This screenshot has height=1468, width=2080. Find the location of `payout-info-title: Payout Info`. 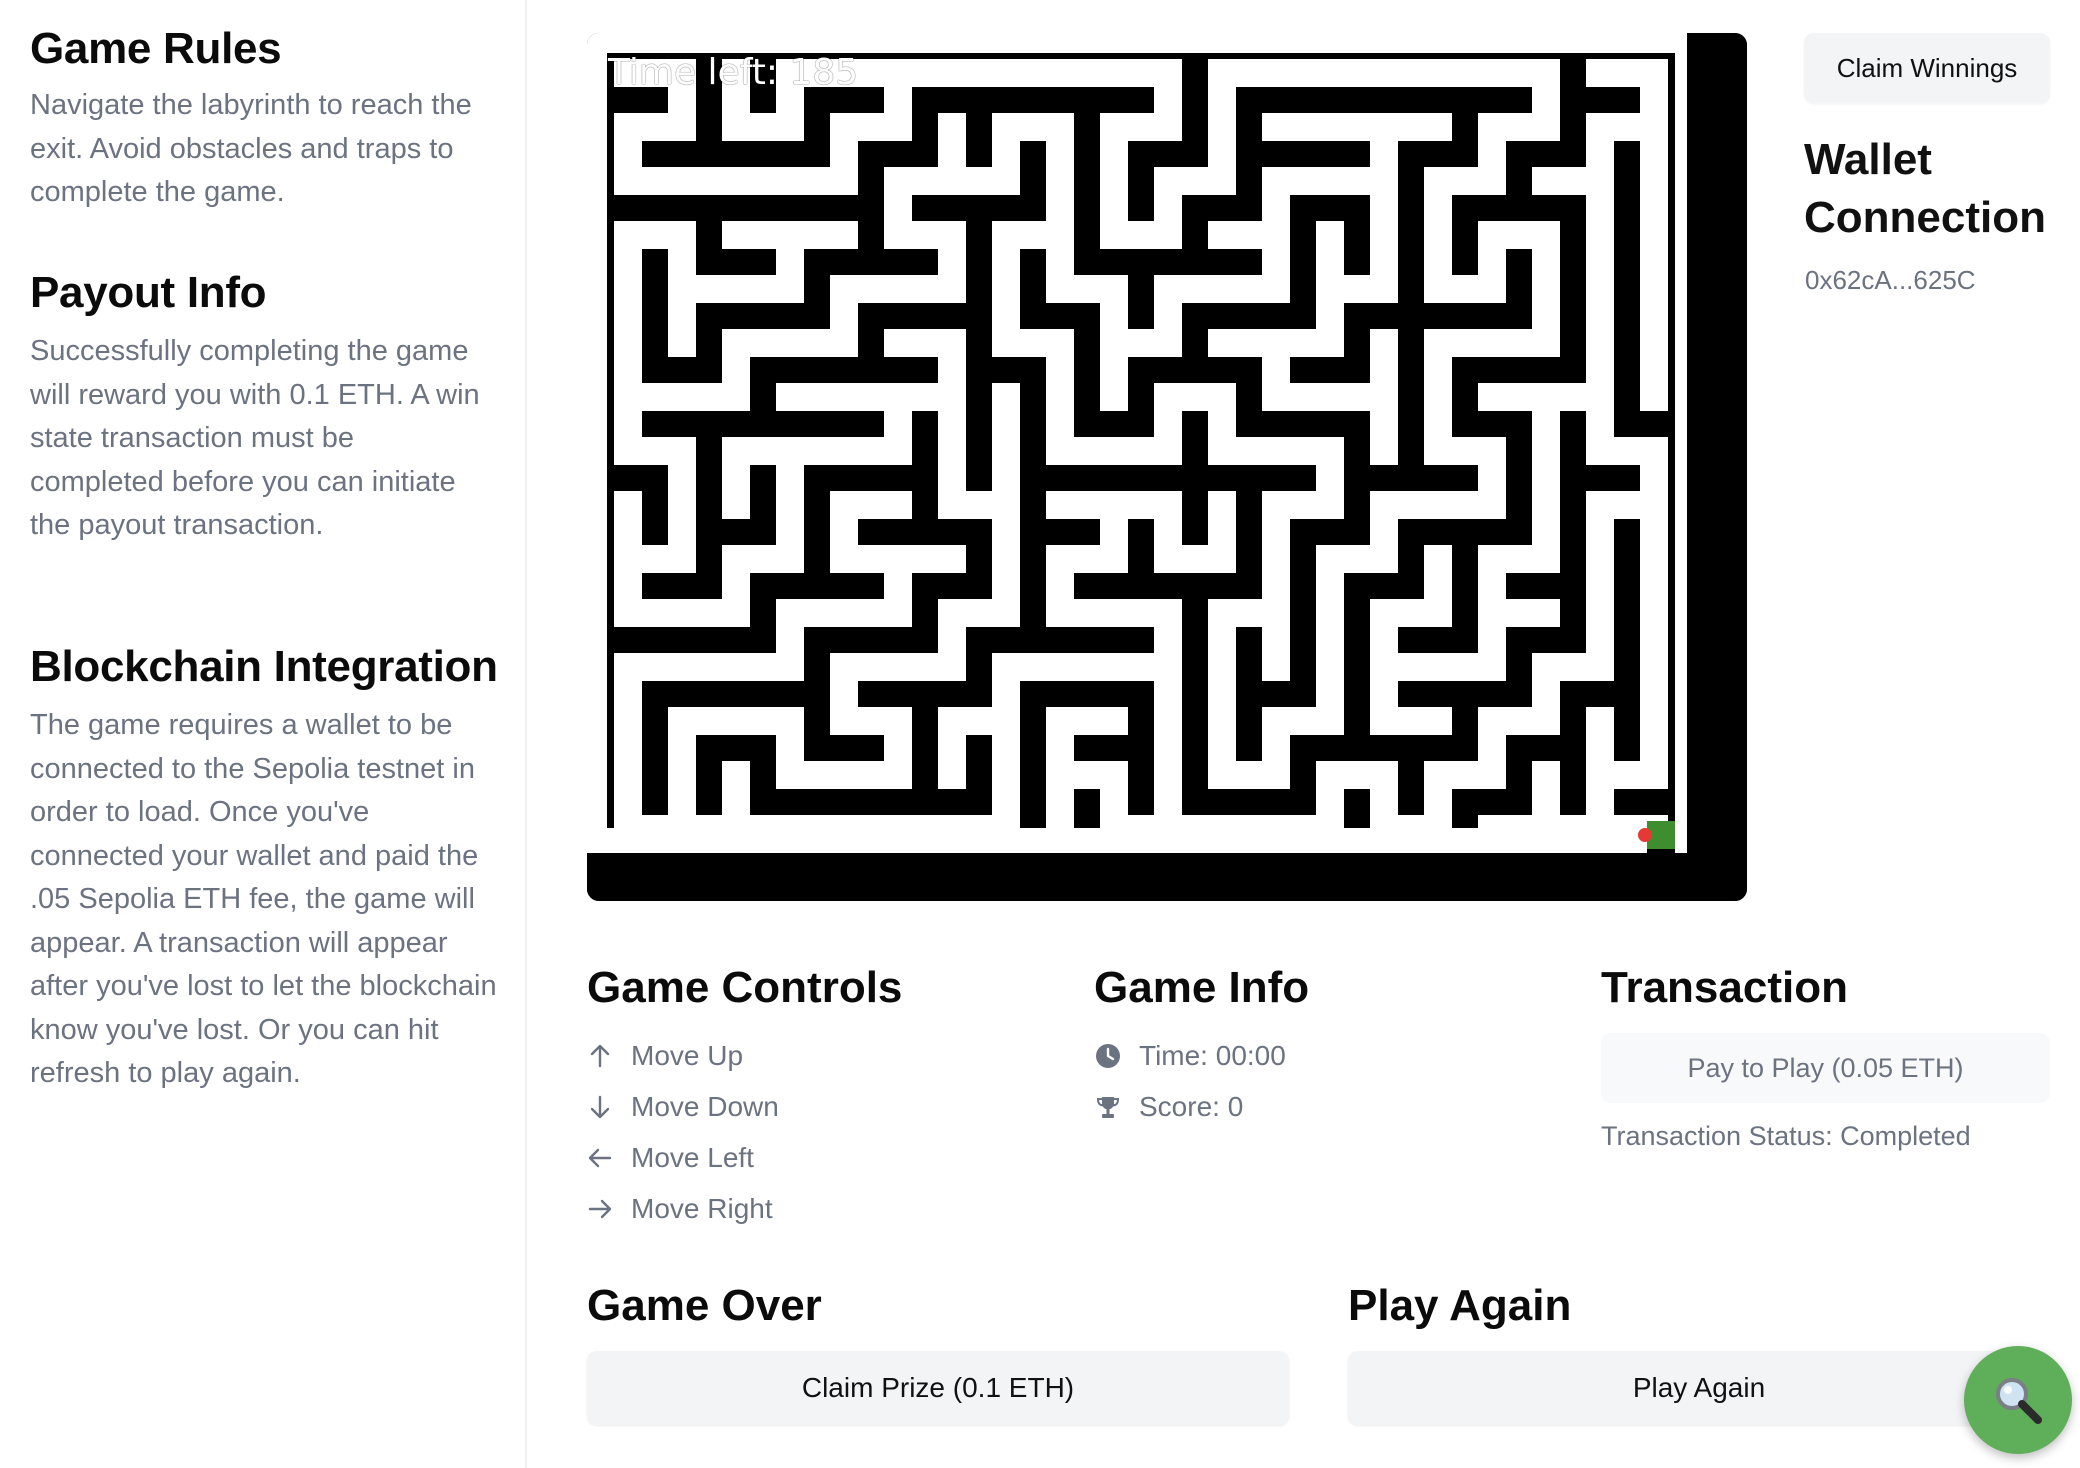

payout-info-title: Payout Info is located at coordinates (148, 292).